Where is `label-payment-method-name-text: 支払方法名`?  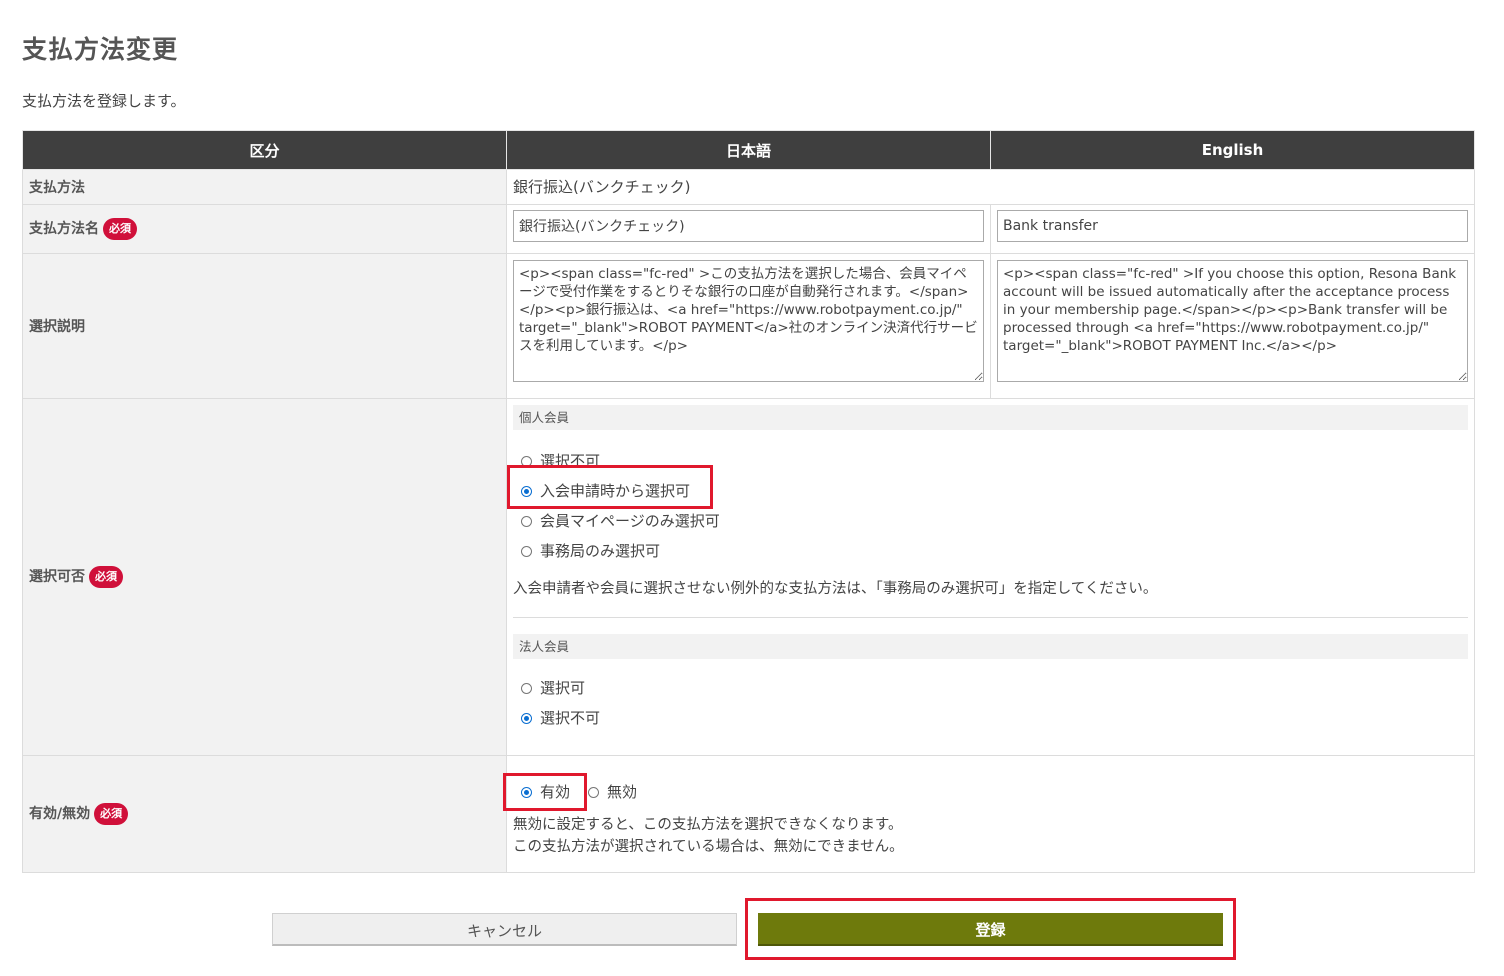
label-payment-method-name-text: 支払方法名 is located at coordinates (64, 229).